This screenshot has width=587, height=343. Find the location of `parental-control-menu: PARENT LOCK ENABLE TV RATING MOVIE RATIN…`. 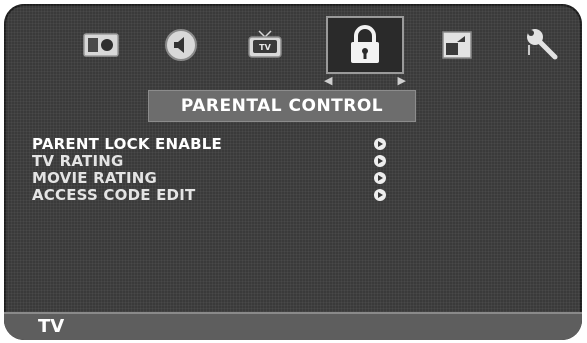

parental-control-menu: PARENT LOCK ENABLE TV RATING MOVIE RATIN… is located at coordinates (212, 170).